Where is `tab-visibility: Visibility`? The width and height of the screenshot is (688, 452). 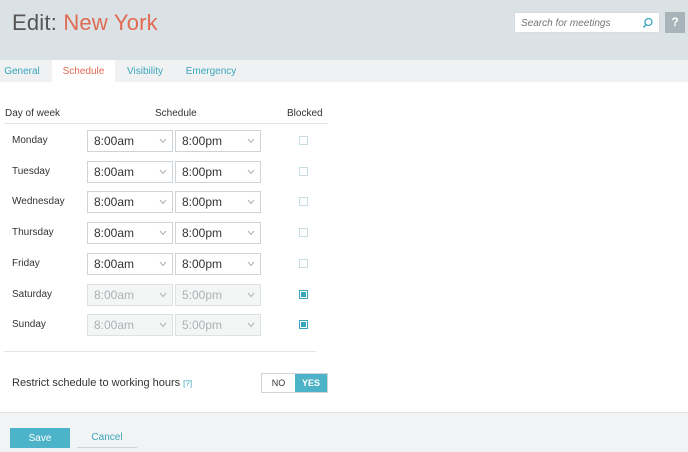 tab-visibility: Visibility is located at coordinates (145, 71).